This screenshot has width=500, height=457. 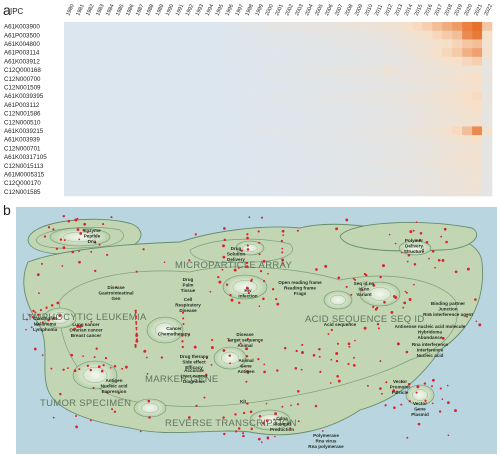 What do you see at coordinates (247, 295) in the screenshot?
I see `term-label: Infection` at bounding box center [247, 295].